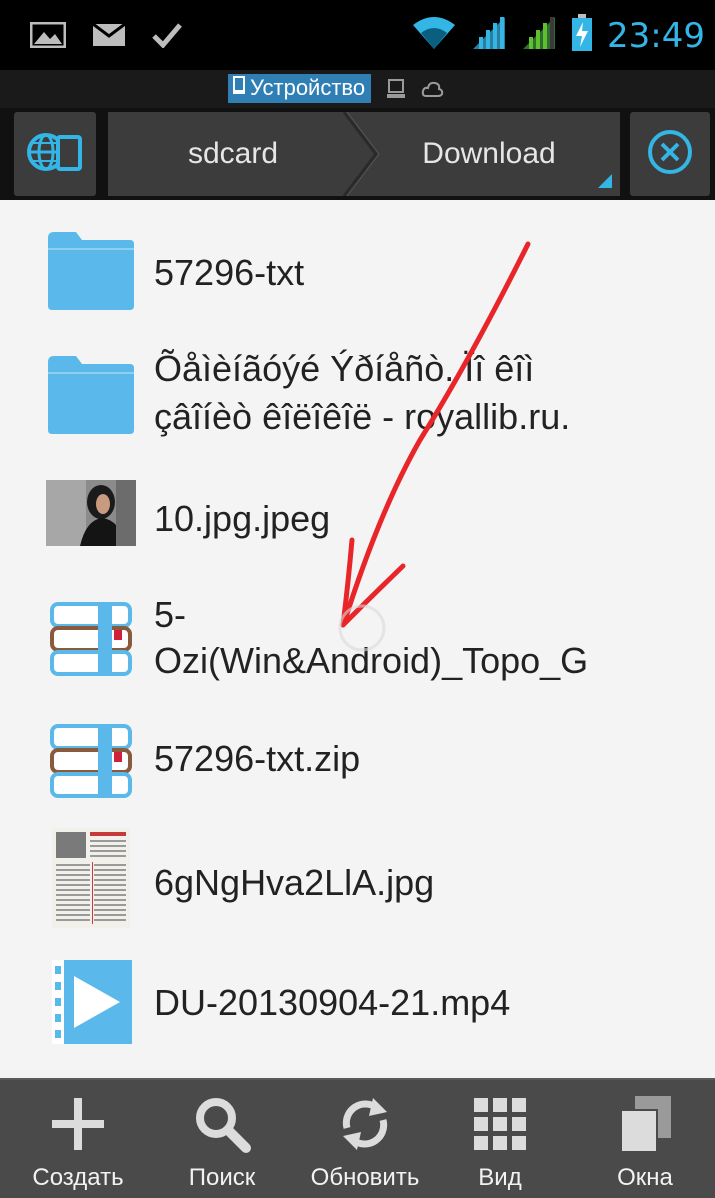 This screenshot has height=1198, width=715. I want to click on create-button: Создать, so click(78, 1139).